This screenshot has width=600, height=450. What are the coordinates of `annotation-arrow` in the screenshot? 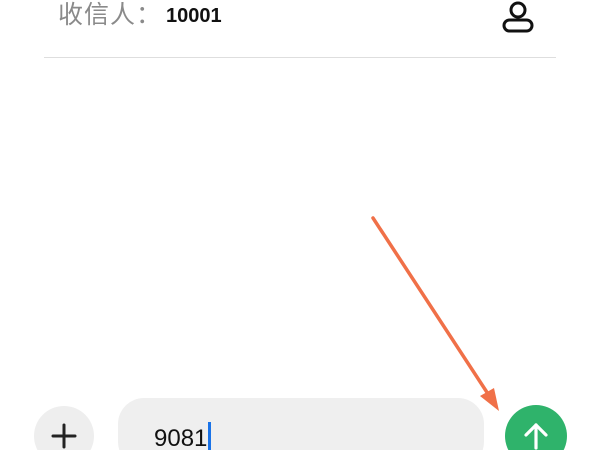 It's located at (435, 313).